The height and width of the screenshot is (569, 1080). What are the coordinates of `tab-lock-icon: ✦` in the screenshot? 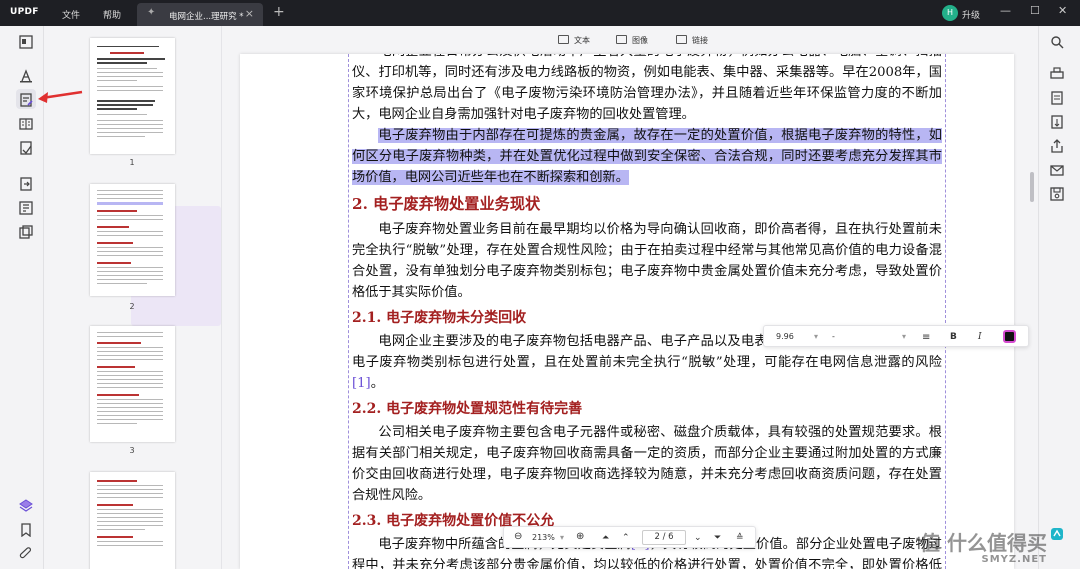 It's located at (151, 12).